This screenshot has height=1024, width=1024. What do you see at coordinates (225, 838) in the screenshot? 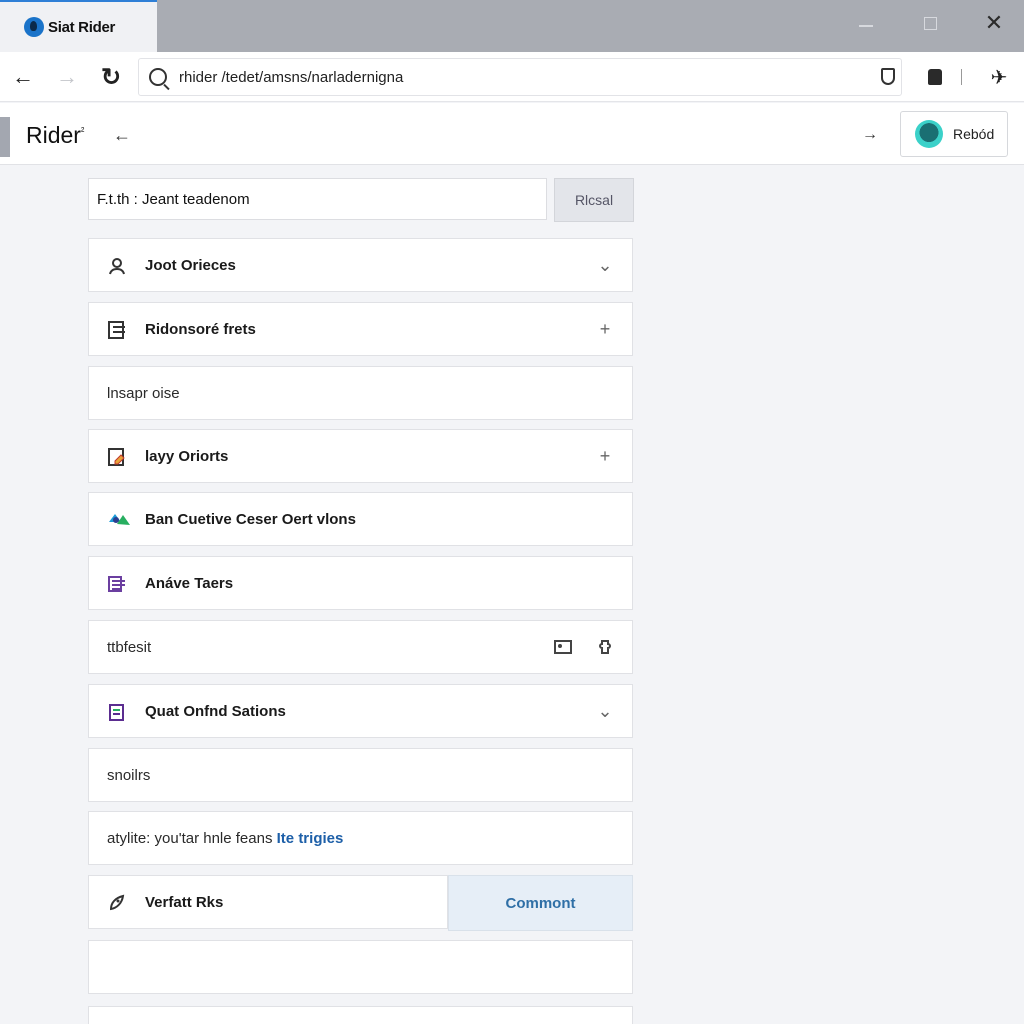
I see `list-item-label: atylite: you'tar hnle feans Ite trigies` at bounding box center [225, 838].